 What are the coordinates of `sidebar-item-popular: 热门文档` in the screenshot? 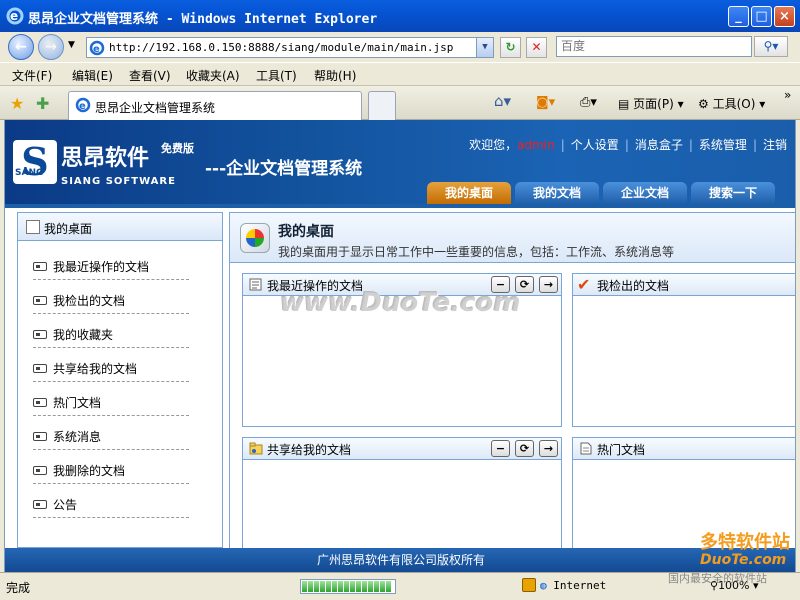 It's located at (111, 405).